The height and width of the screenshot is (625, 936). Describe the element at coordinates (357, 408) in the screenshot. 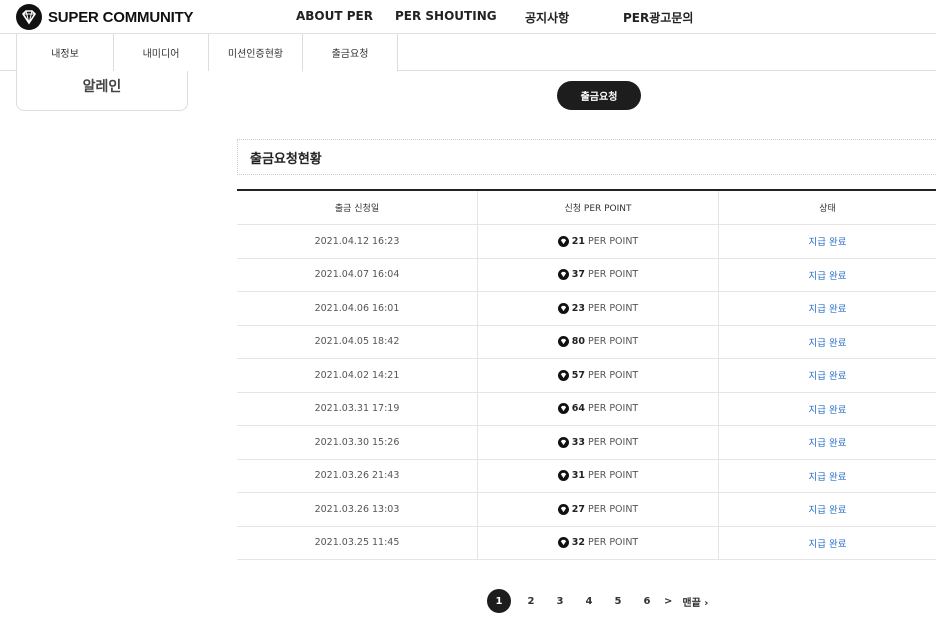

I see `request-date: 2021.03.31 17:19` at that location.